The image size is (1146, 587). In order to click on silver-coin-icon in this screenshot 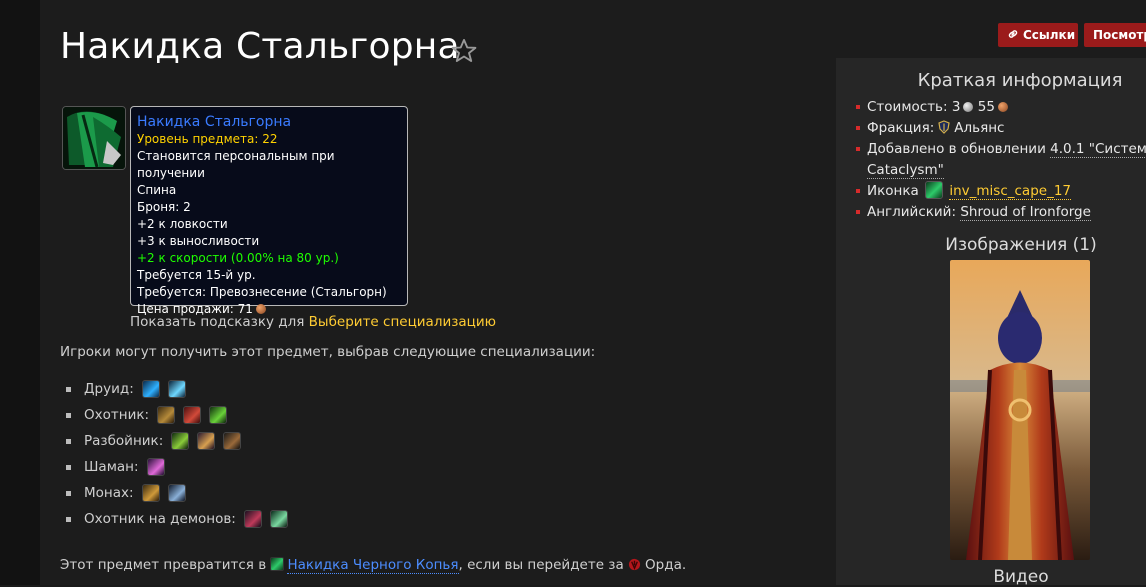, I will do `click(968, 107)`.